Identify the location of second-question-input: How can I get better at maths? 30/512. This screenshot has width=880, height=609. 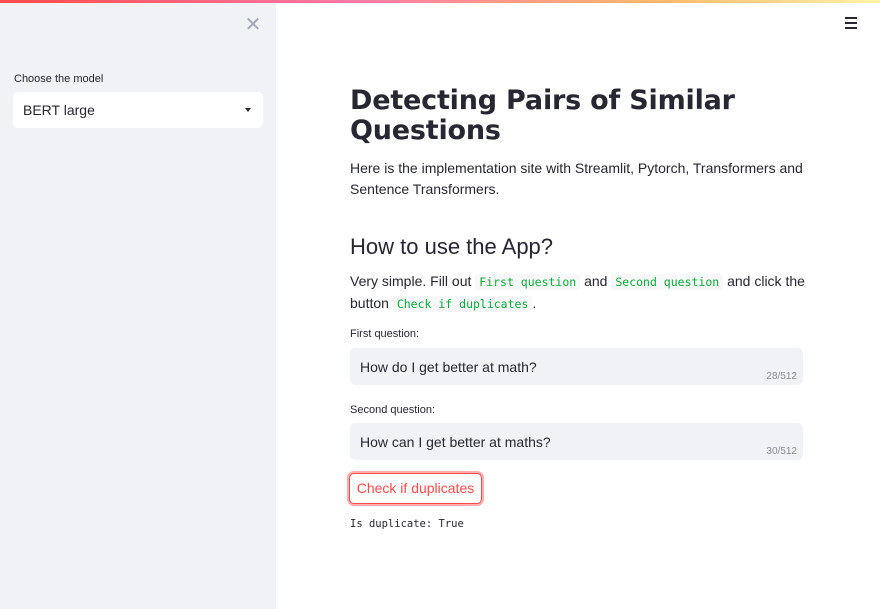
(576, 441).